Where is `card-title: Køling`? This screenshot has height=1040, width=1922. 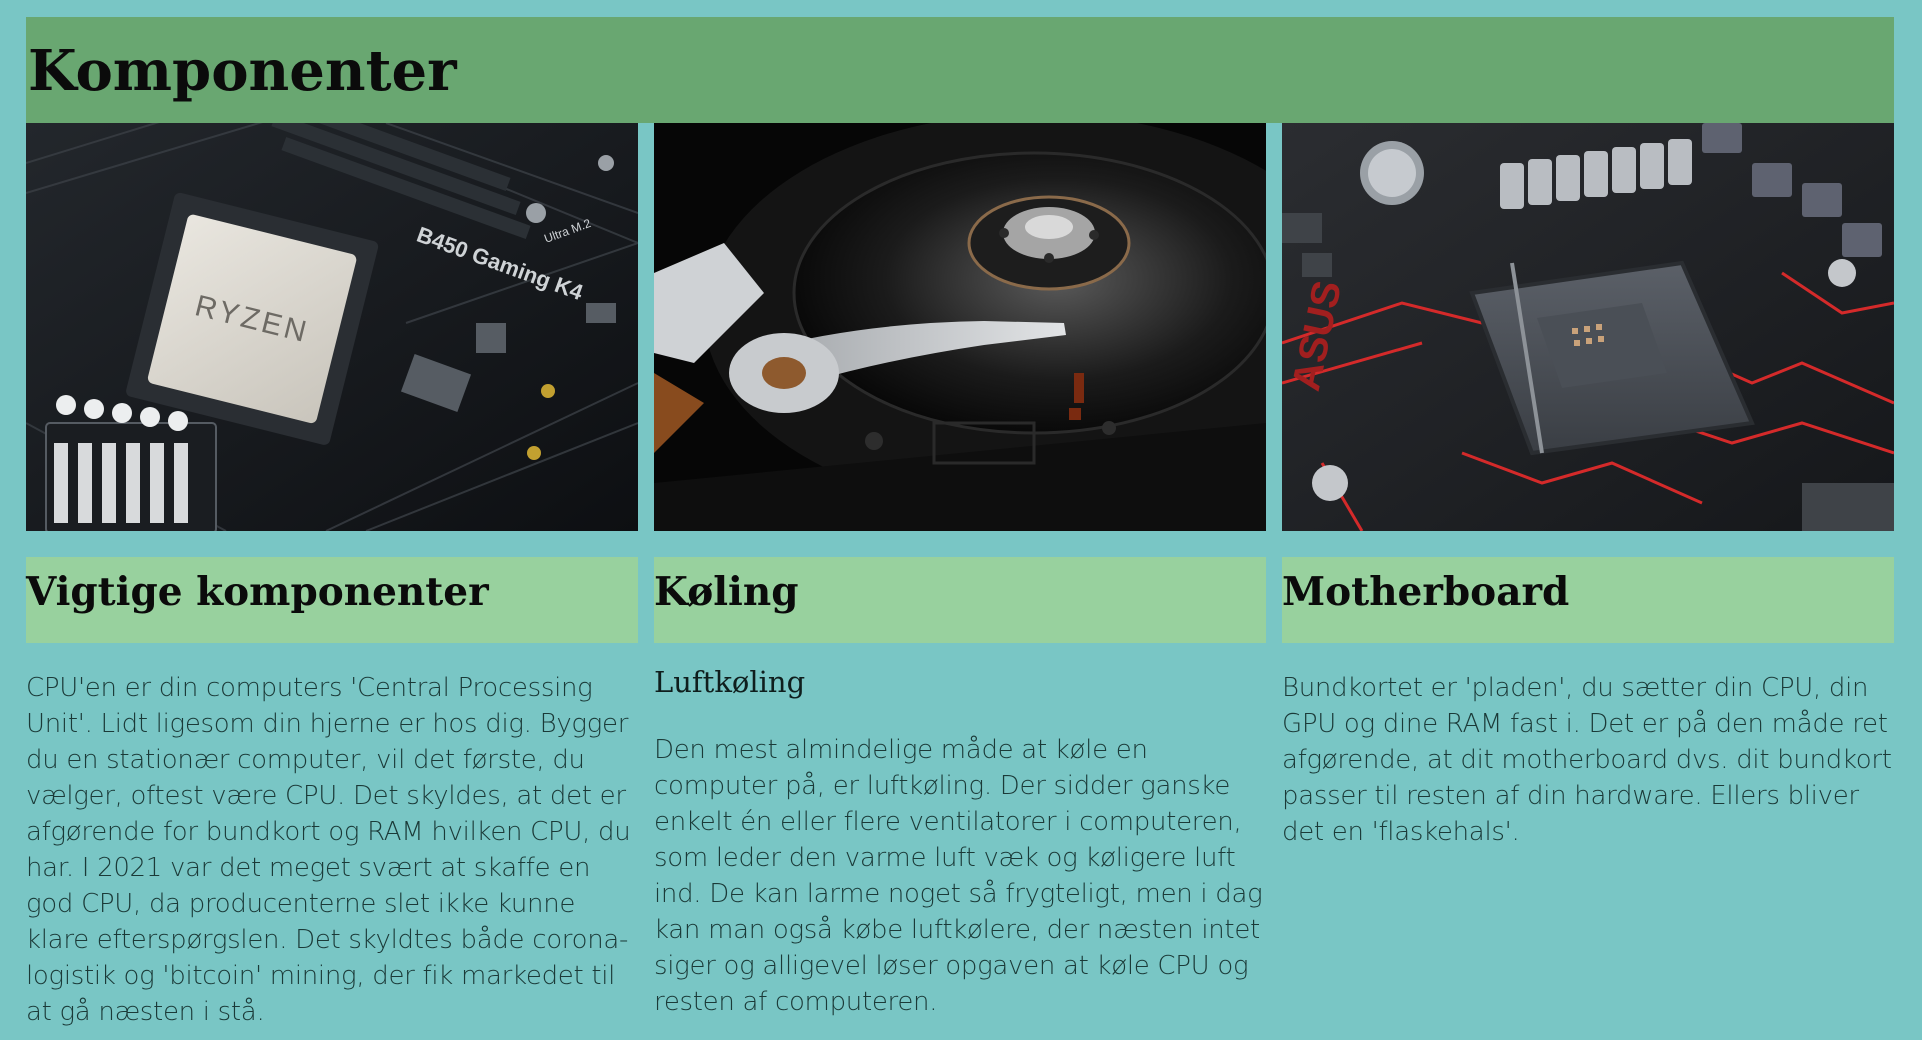 card-title: Køling is located at coordinates (726, 592).